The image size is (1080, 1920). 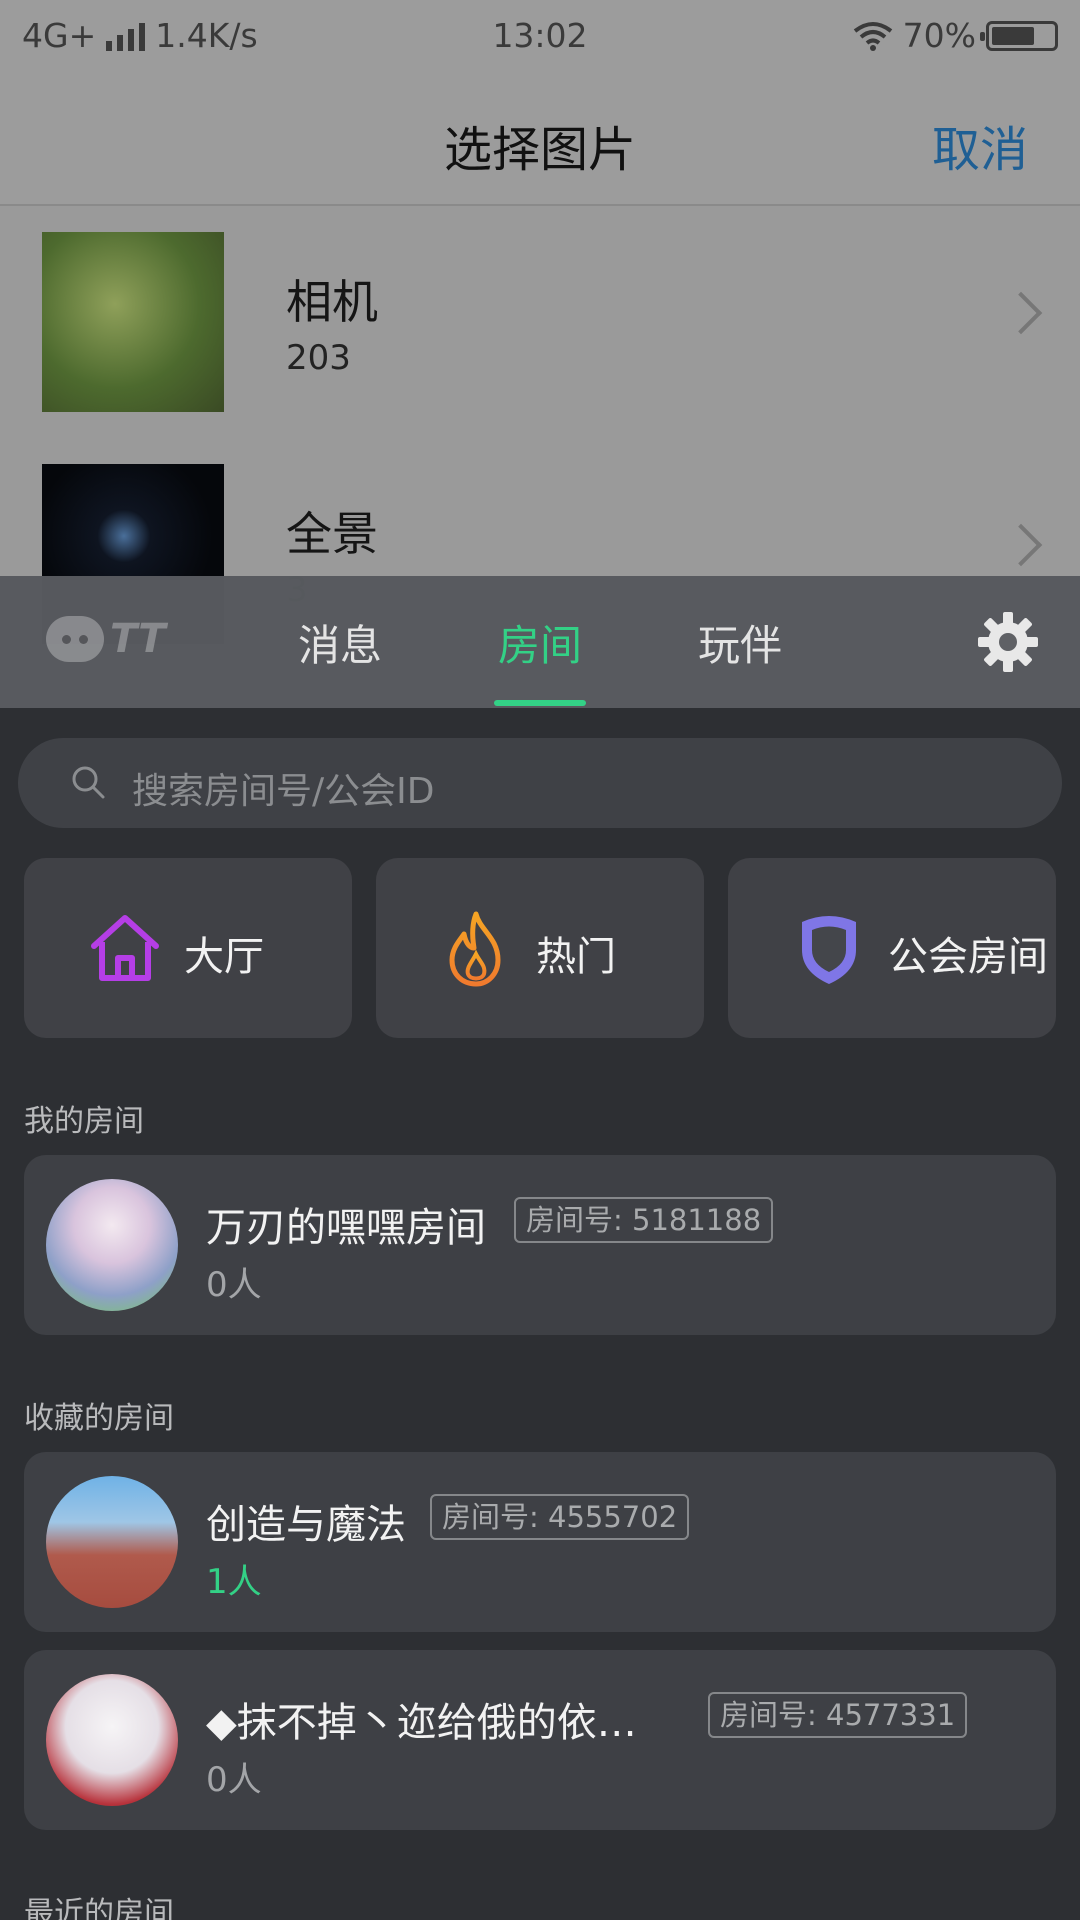 I want to click on tab-rooms: 房间, so click(x=540, y=642).